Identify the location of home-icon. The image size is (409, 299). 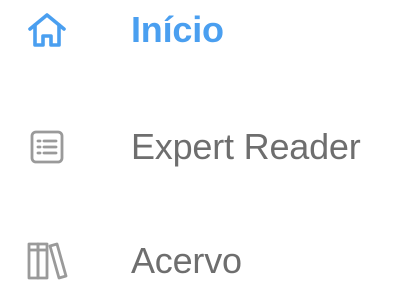
(47, 31).